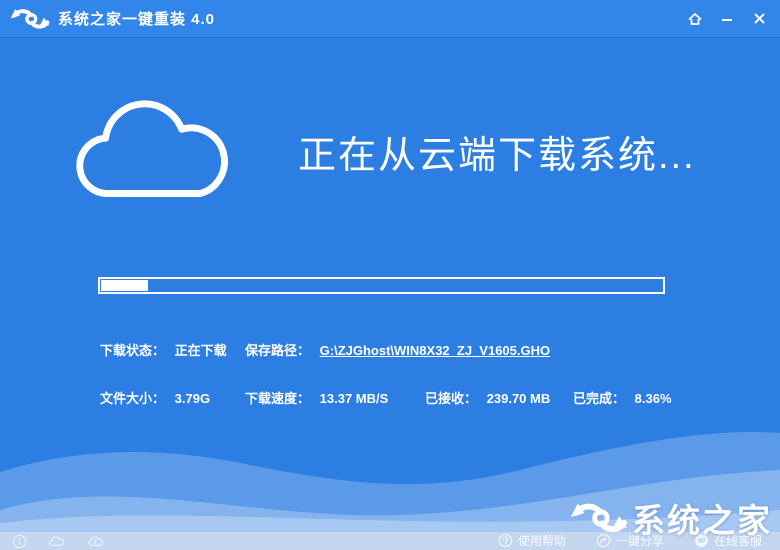 The image size is (780, 550). Describe the element at coordinates (390, 19) in the screenshot. I see `titlebar: 系统之家一键重装 4.0` at that location.